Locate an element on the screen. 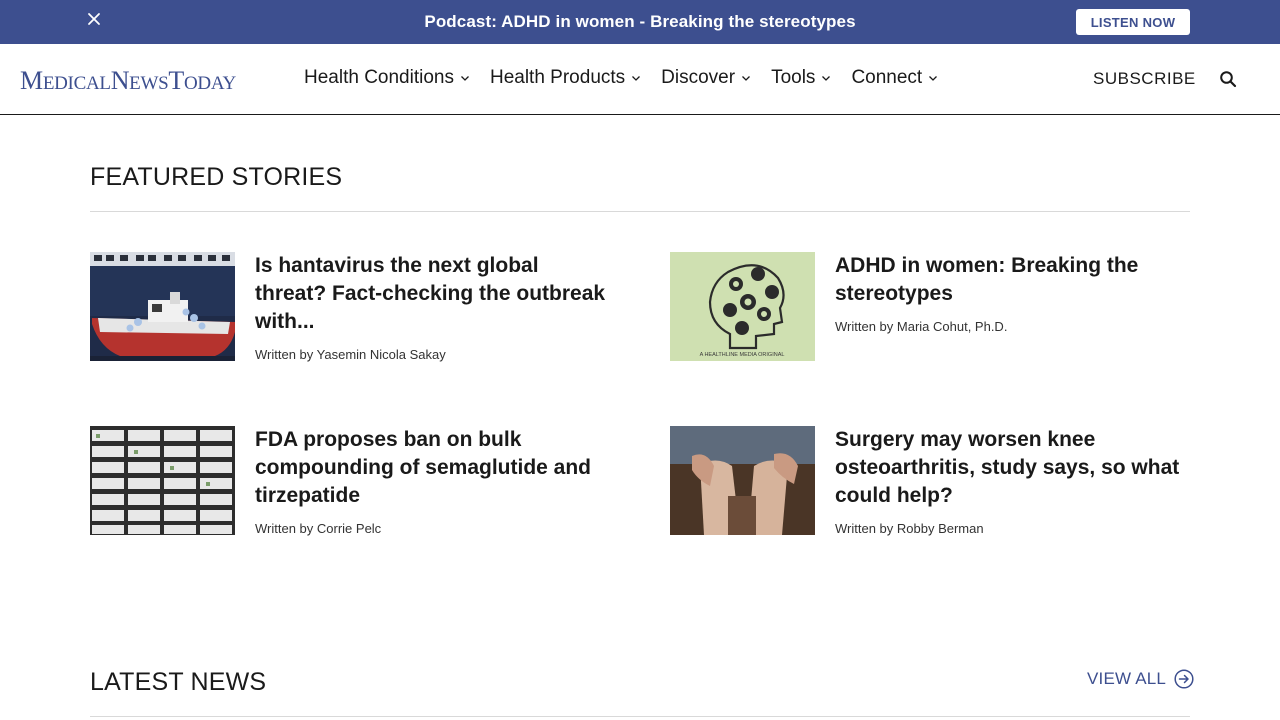  latest-news-heading: LATEST NEWS is located at coordinates (178, 682).